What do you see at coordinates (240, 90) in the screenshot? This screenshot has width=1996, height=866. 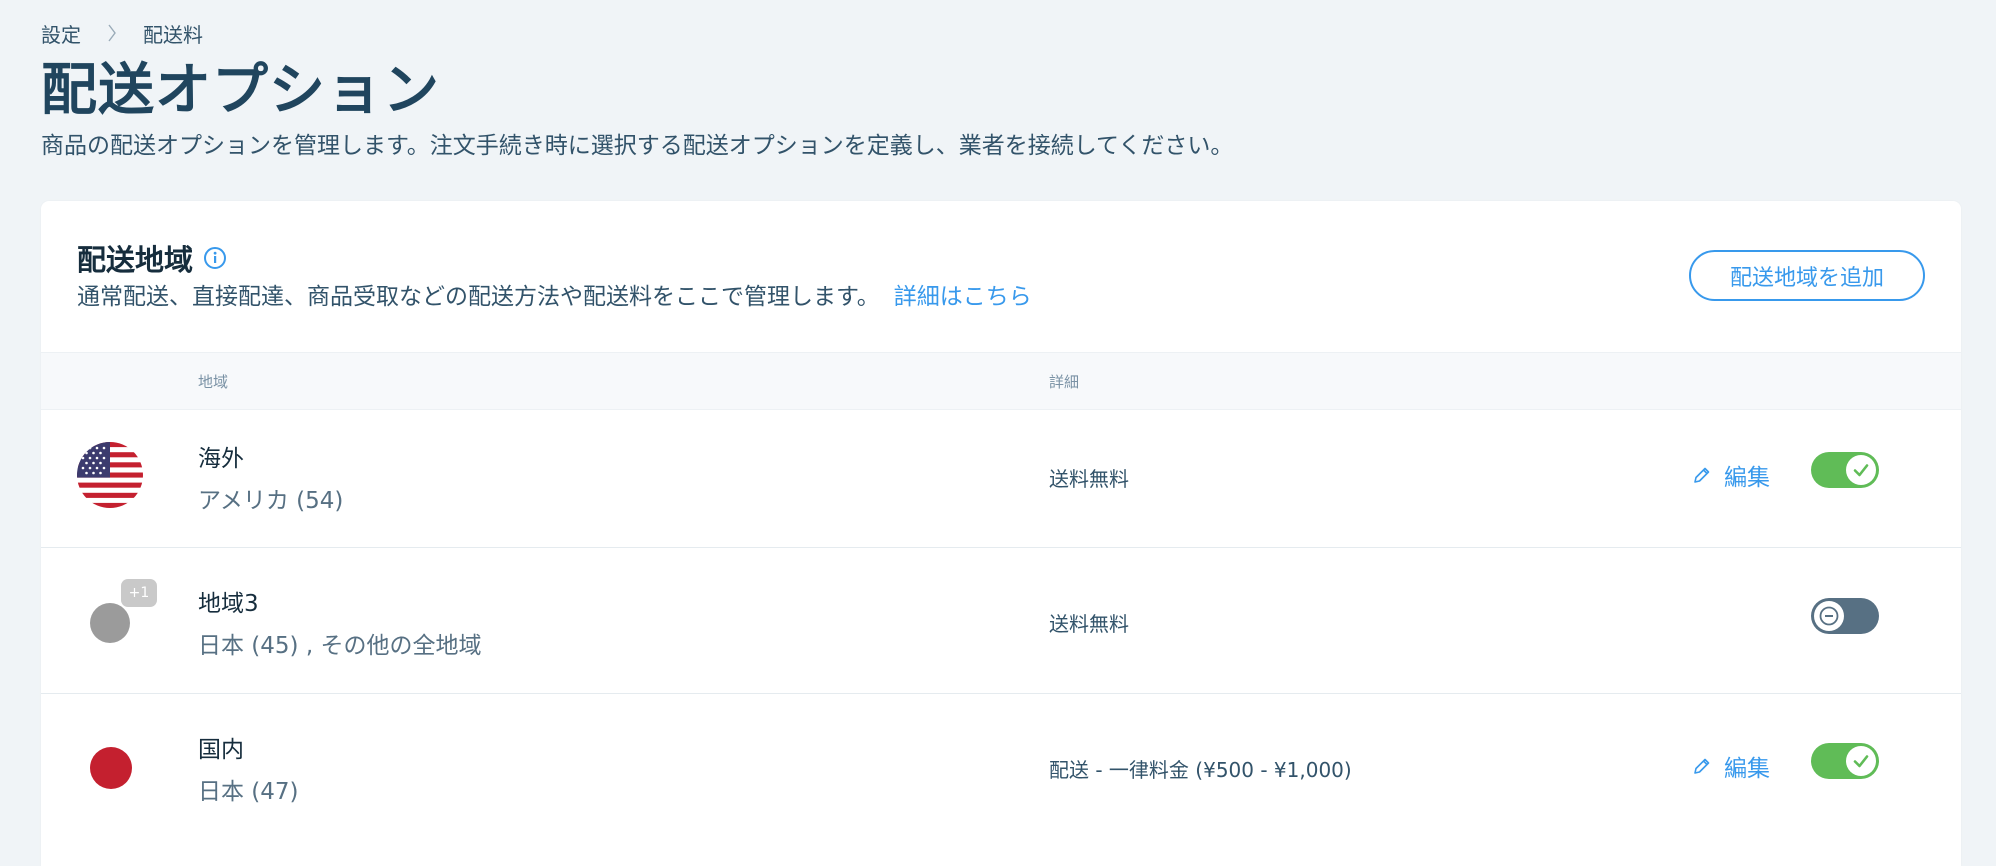 I see `page-title: 配送オプション` at bounding box center [240, 90].